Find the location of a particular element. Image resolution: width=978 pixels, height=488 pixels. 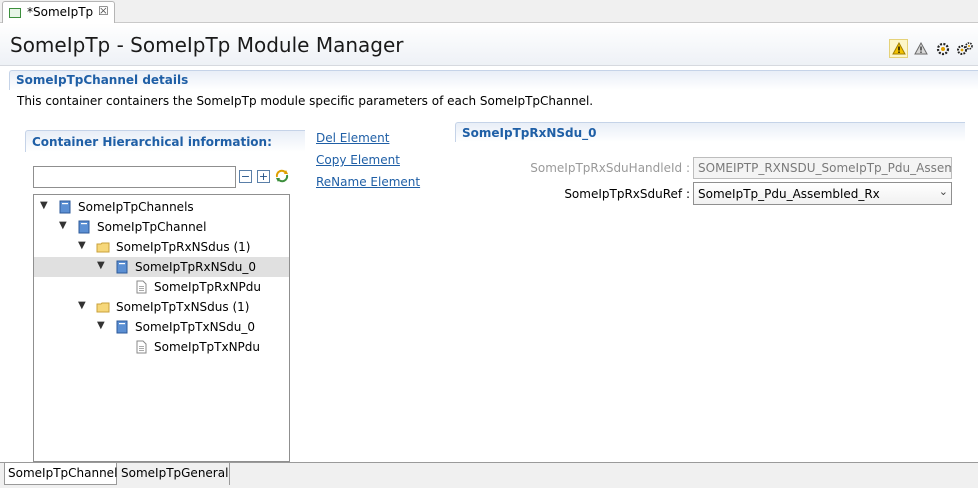

sdu-ref-label: SomeIpTpRxSduRef : is located at coordinates (627, 194).